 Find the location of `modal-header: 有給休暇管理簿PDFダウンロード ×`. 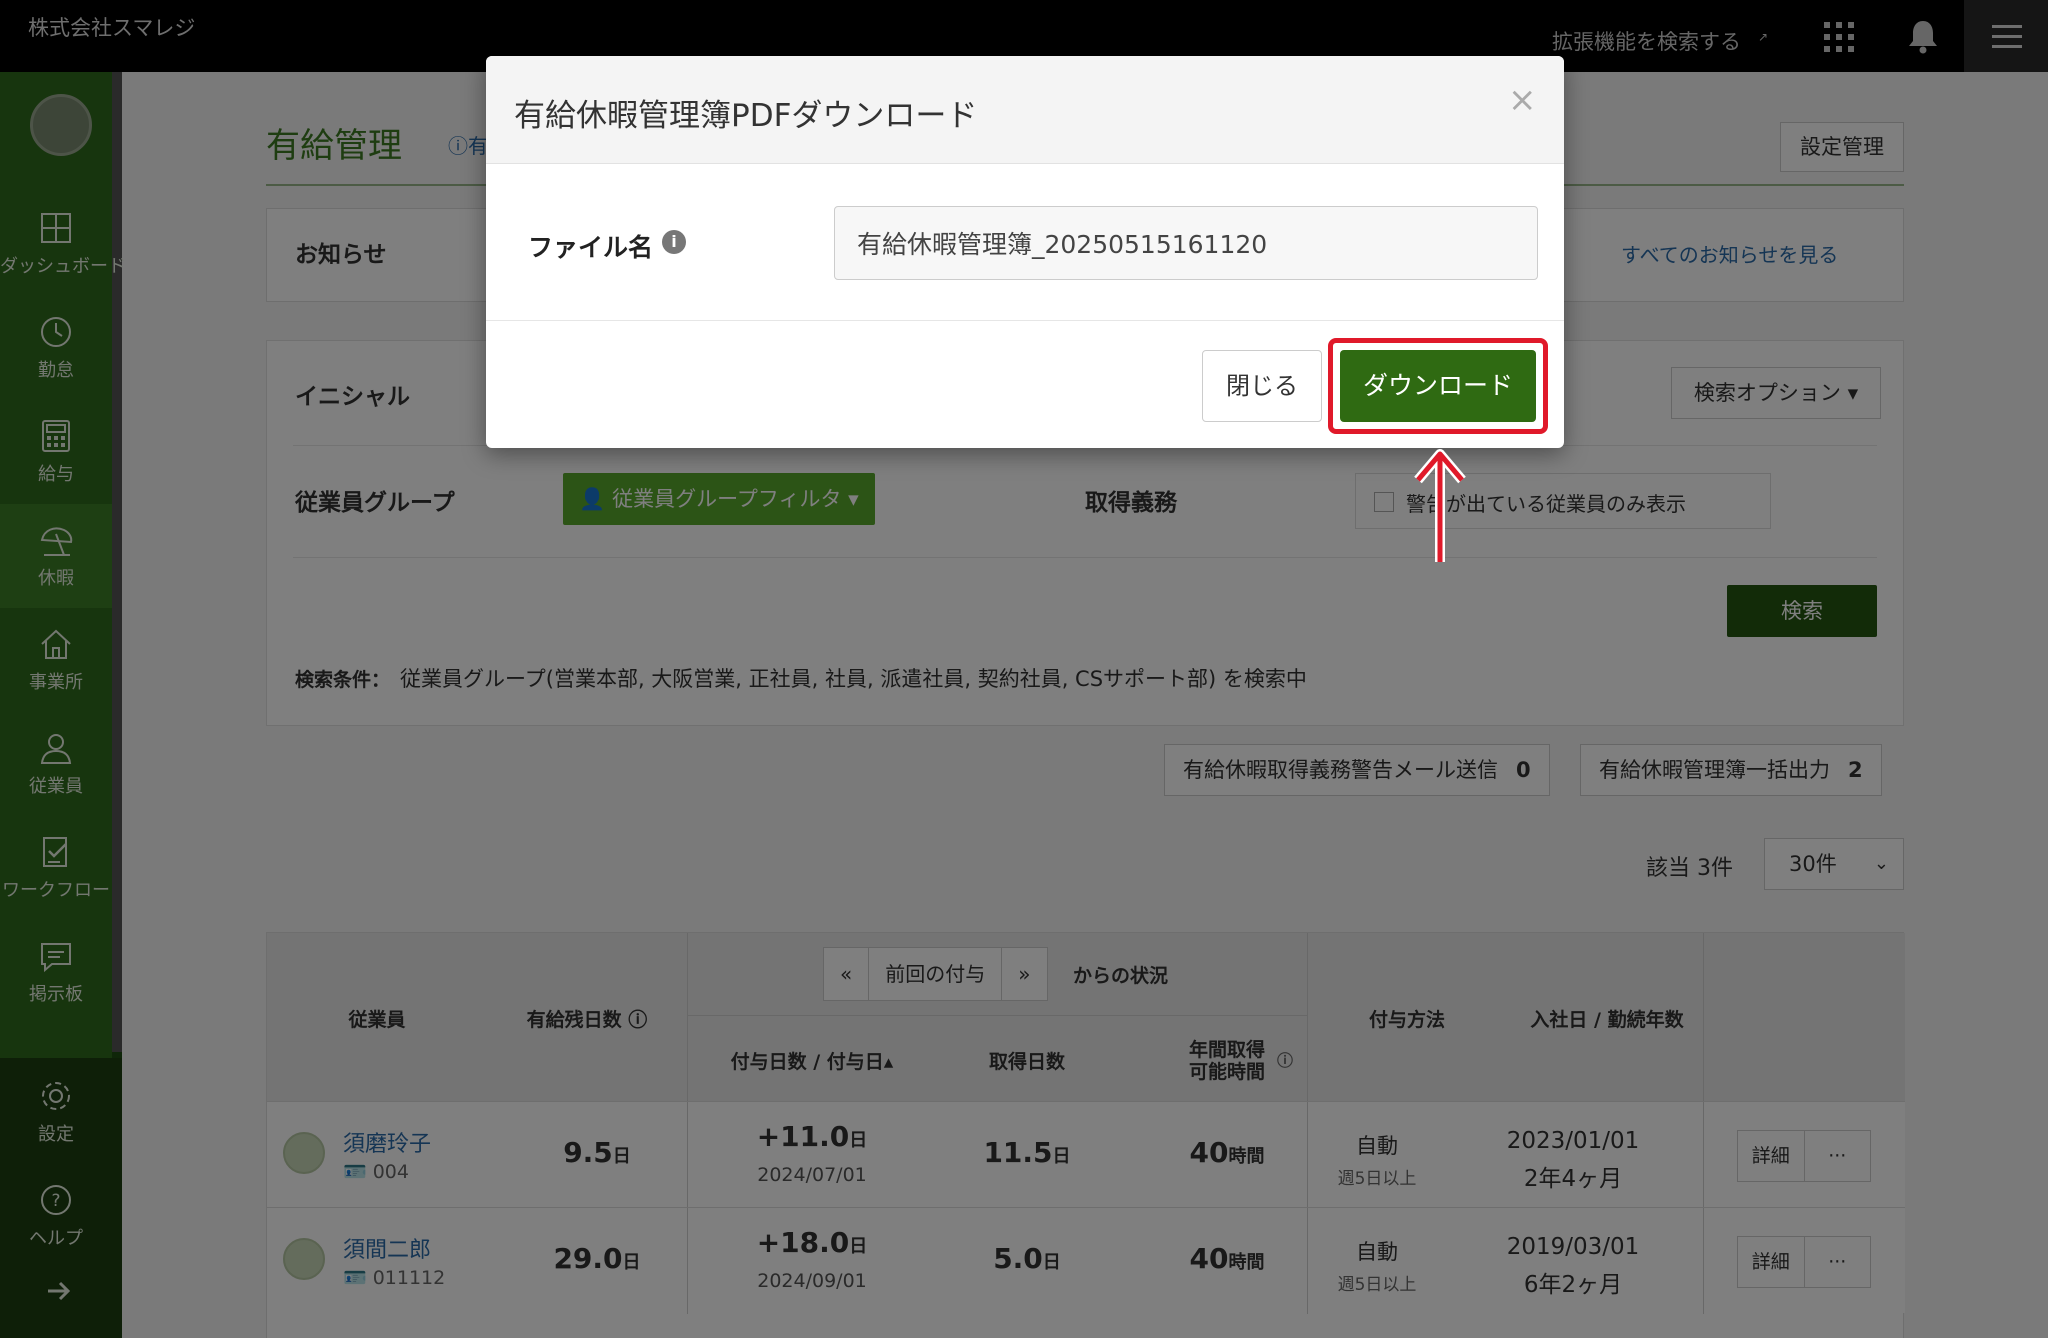

modal-header: 有給休暇管理簿PDFダウンロード × is located at coordinates (1025, 110).